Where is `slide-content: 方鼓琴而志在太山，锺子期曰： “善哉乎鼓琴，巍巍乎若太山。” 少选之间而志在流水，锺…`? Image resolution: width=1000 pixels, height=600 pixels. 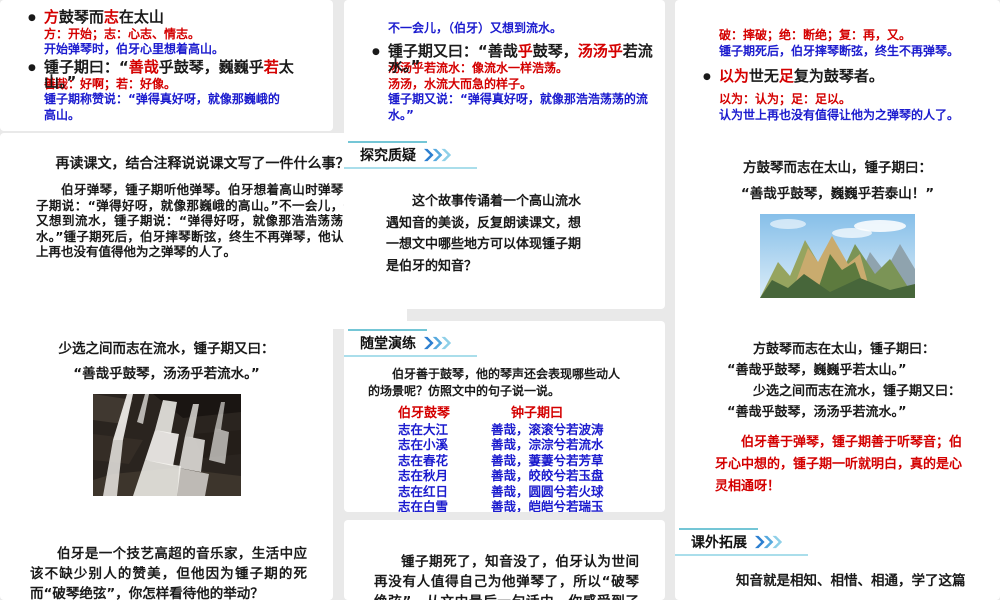
slide-content: 方鼓琴而志在太山，锺子期曰： “善哉乎鼓琴，巍巍乎若太山。” 少选之间而志在流水，锺… is located at coordinates (837, 418).